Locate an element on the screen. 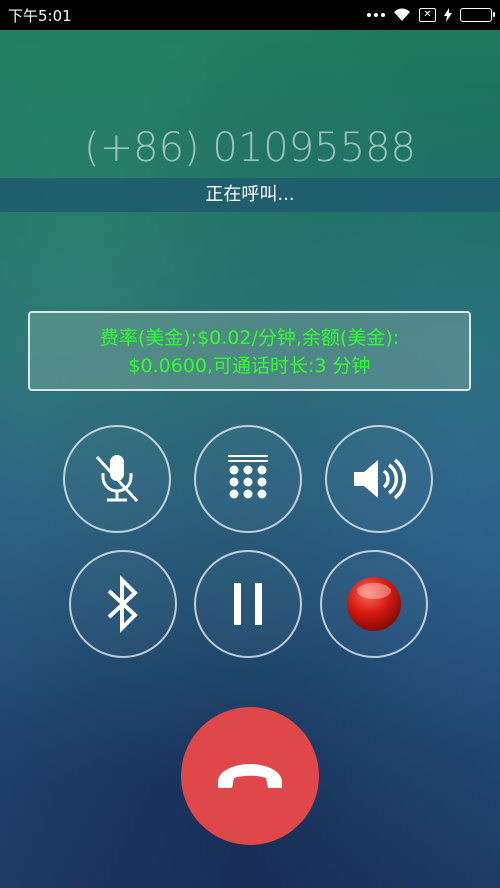  wifi-icon is located at coordinates (402, 14).